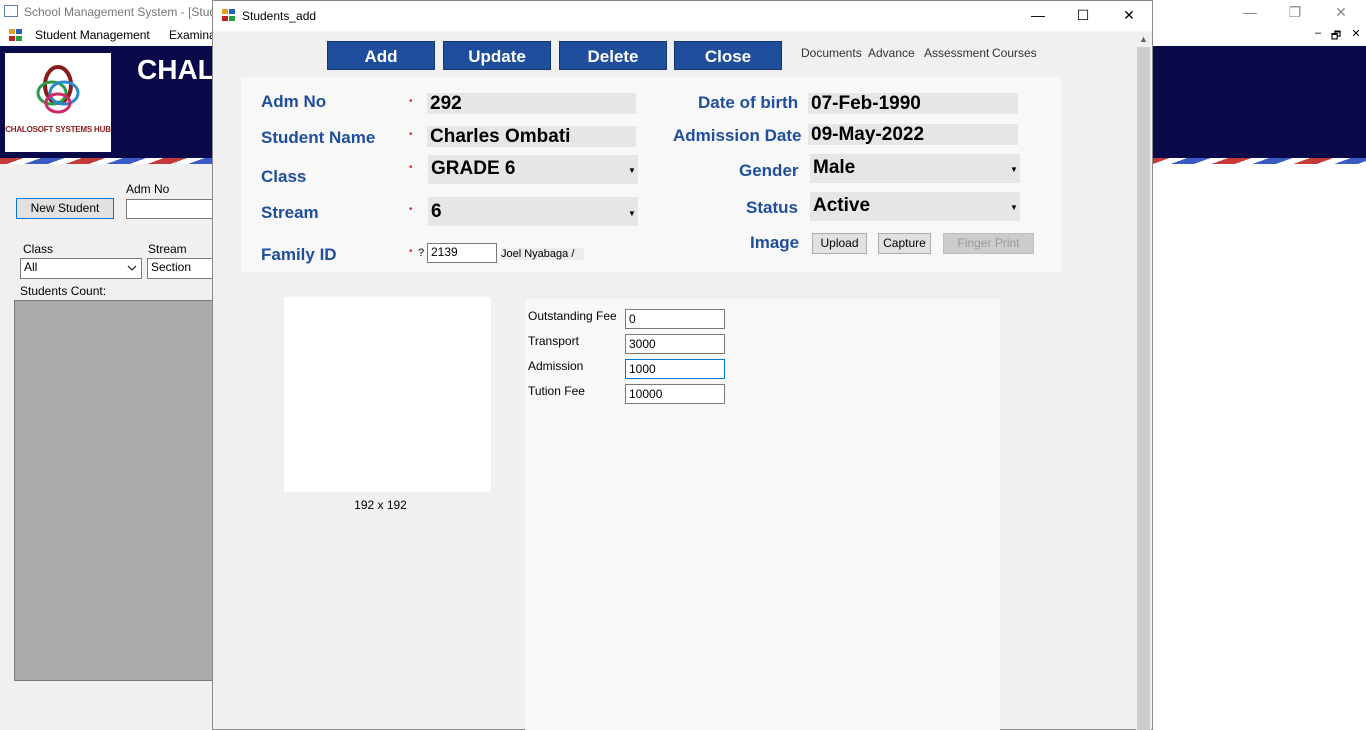 This screenshot has width=1366, height=730. What do you see at coordinates (772, 207) in the screenshot?
I see `status-label: Status` at bounding box center [772, 207].